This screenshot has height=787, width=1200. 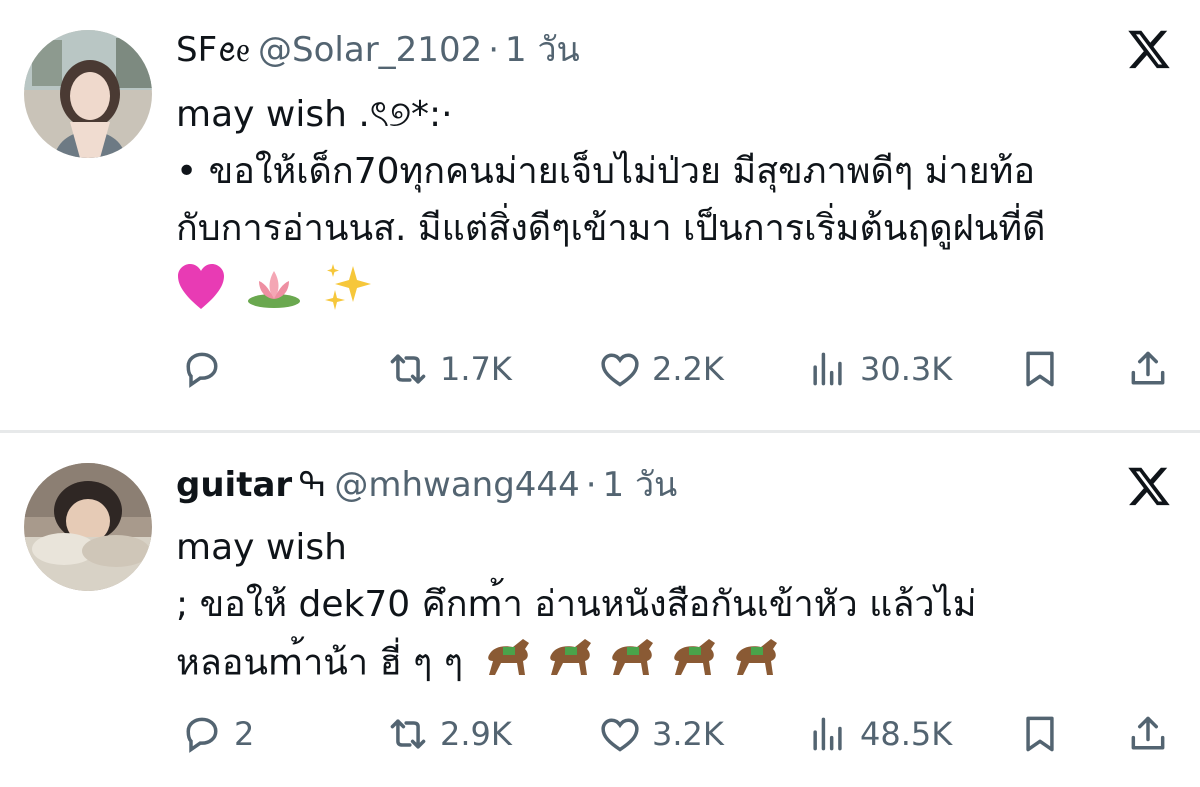 What do you see at coordinates (234, 485) in the screenshot?
I see `display-name: guitar` at bounding box center [234, 485].